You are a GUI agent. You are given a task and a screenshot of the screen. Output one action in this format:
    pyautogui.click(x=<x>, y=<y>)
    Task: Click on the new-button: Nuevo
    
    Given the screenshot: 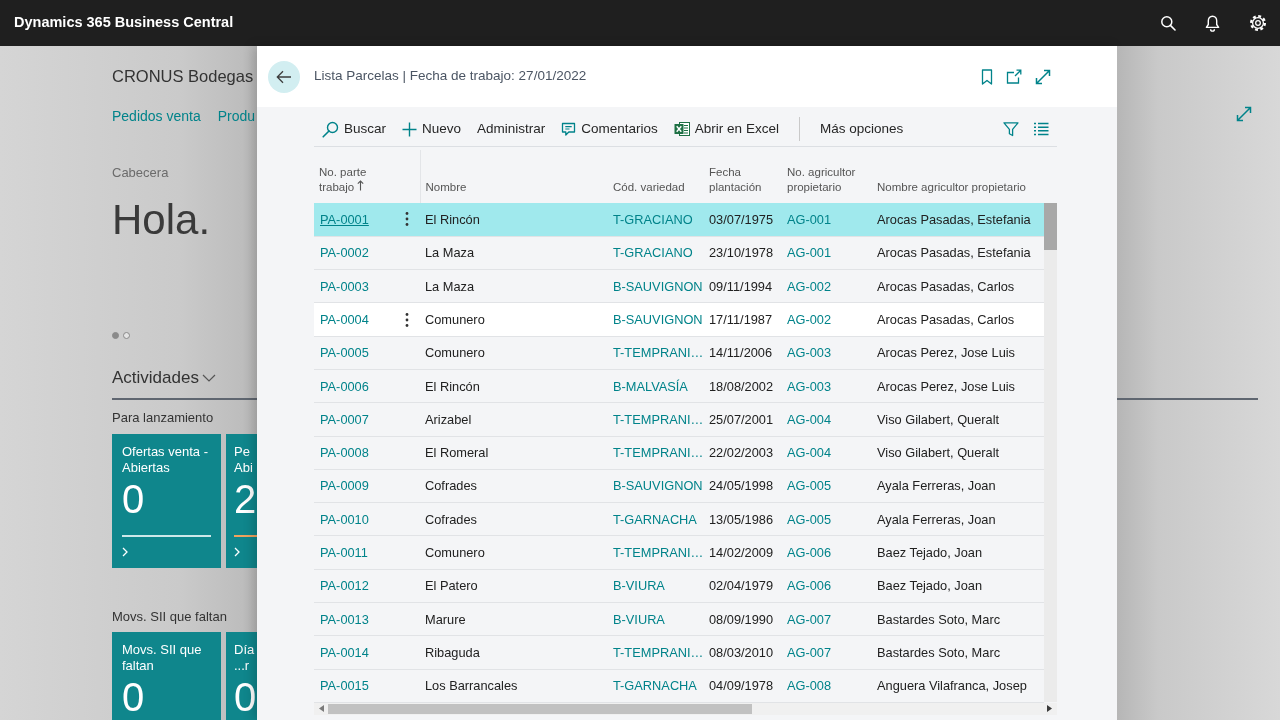 What is the action you would take?
    pyautogui.click(x=432, y=129)
    